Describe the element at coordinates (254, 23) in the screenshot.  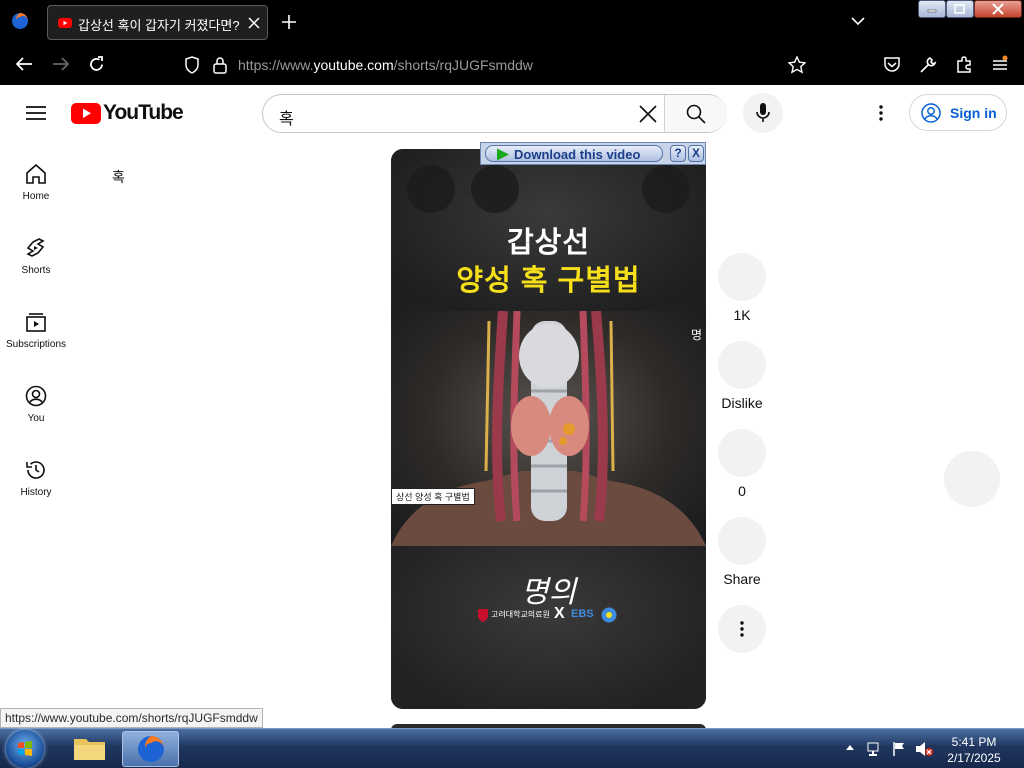
I see `tab-close-icon` at that location.